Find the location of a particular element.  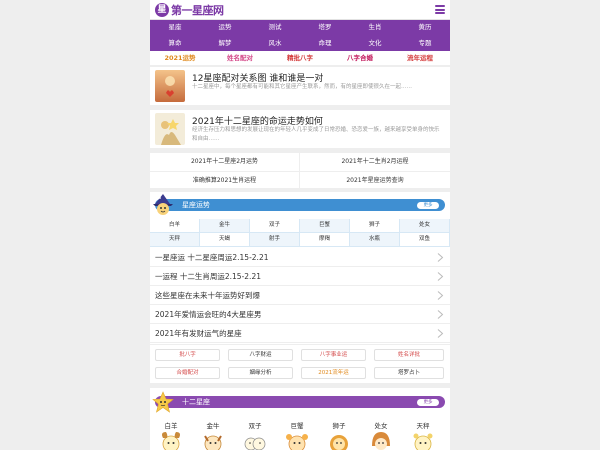

sign-link: 双鱼 is located at coordinates (425, 240).